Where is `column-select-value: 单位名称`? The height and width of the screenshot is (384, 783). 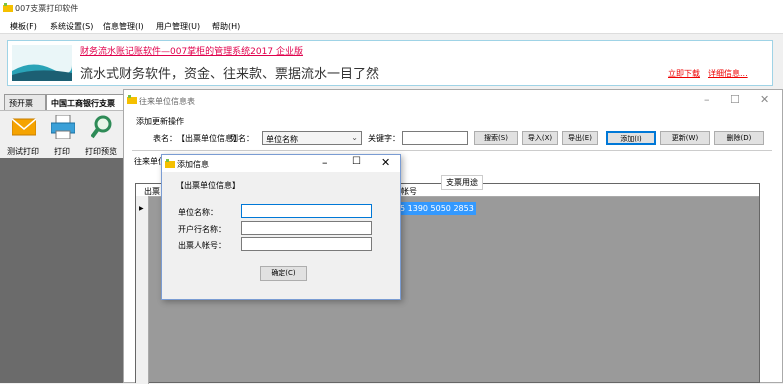 column-select-value: 单位名称 is located at coordinates (282, 139).